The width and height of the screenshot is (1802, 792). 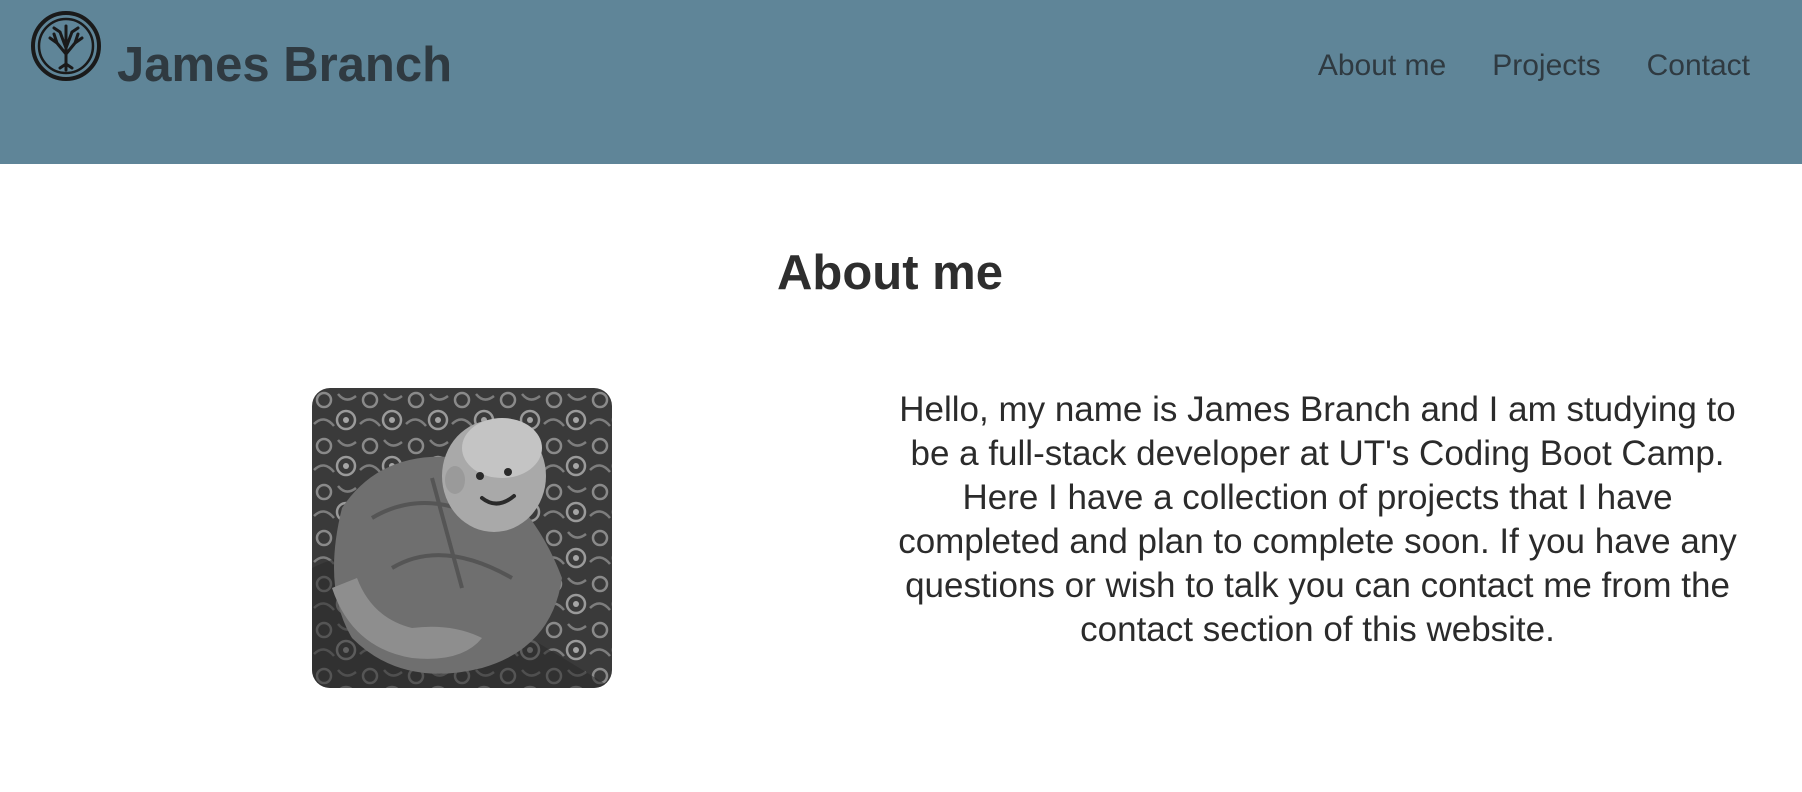 I want to click on main-nav: About me Projects Contact, so click(x=1534, y=66).